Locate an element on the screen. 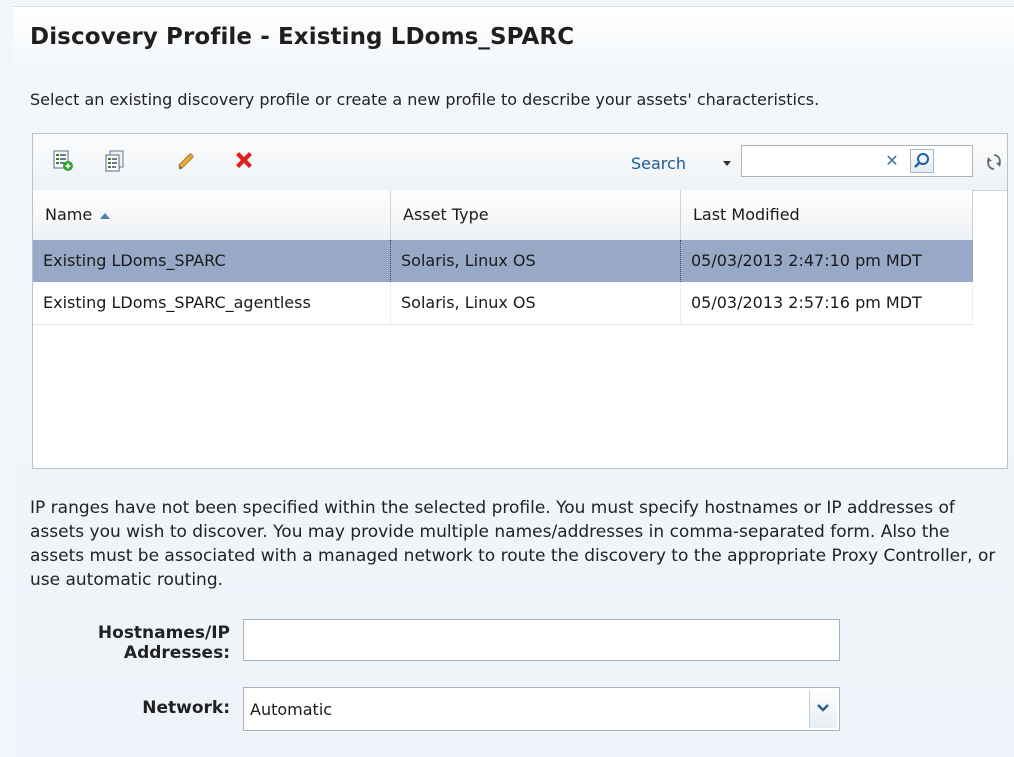 This screenshot has height=757, width=1014. search-icon is located at coordinates (922, 161).